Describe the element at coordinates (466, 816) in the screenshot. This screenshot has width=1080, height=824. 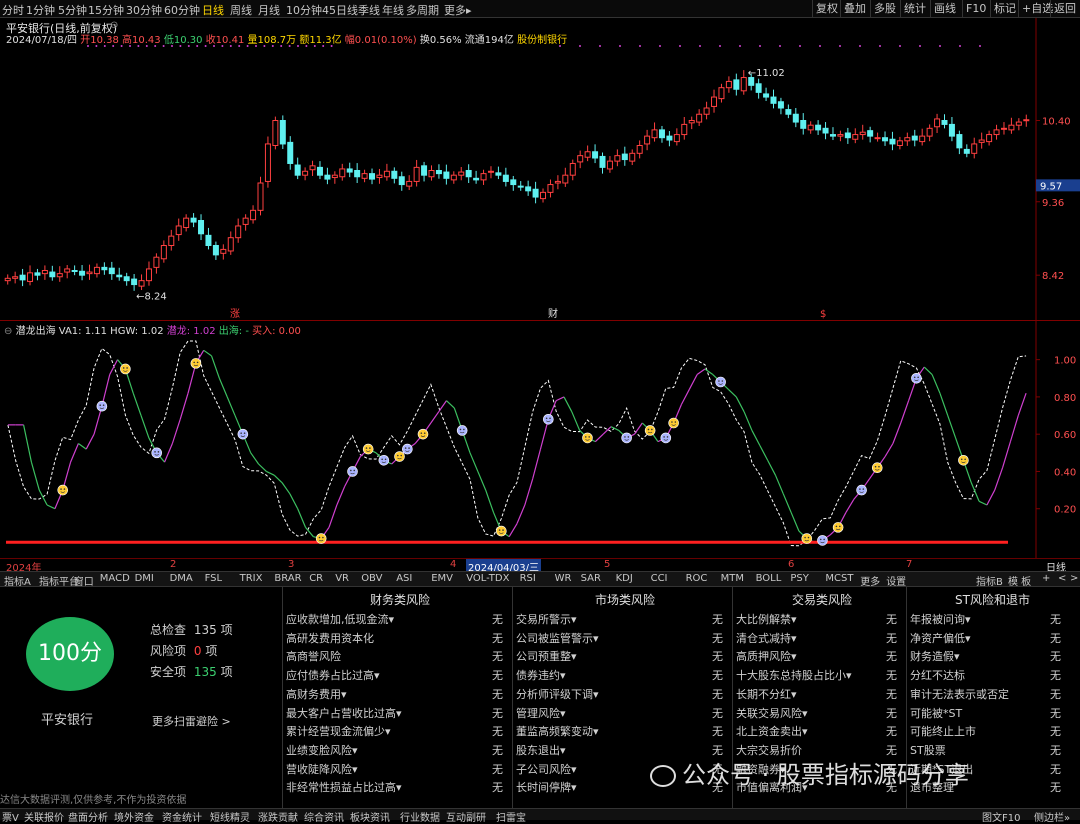
I see `footer-tab-10: 互动副研` at that location.